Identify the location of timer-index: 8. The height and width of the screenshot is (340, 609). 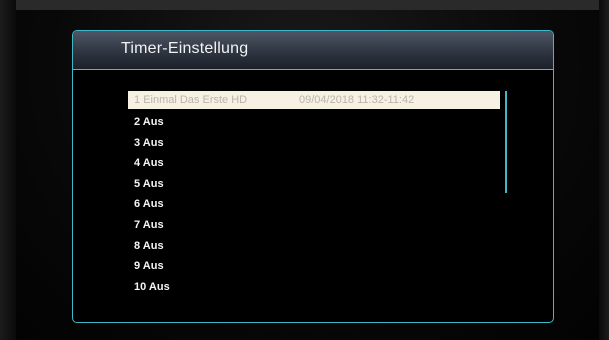
(137, 245).